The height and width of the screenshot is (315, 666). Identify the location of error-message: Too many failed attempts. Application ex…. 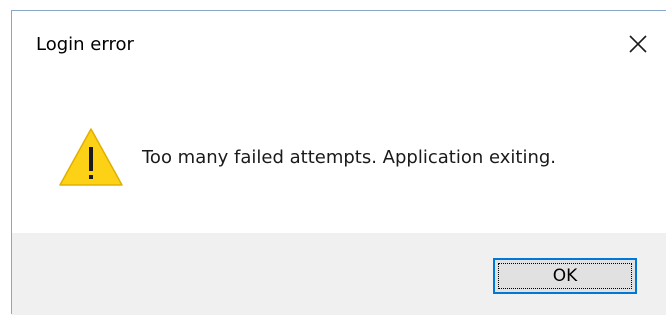
(349, 157).